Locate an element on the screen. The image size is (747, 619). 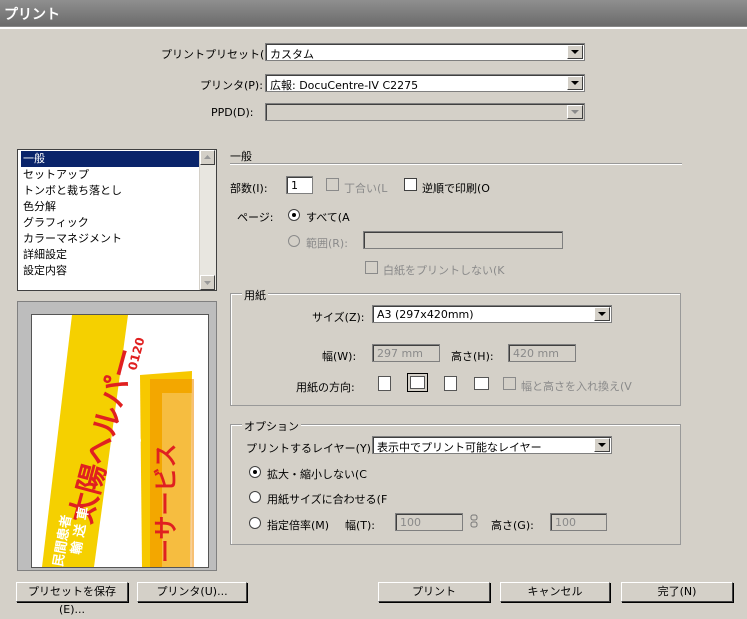
paper-width-value: 297 mm is located at coordinates (400, 353).